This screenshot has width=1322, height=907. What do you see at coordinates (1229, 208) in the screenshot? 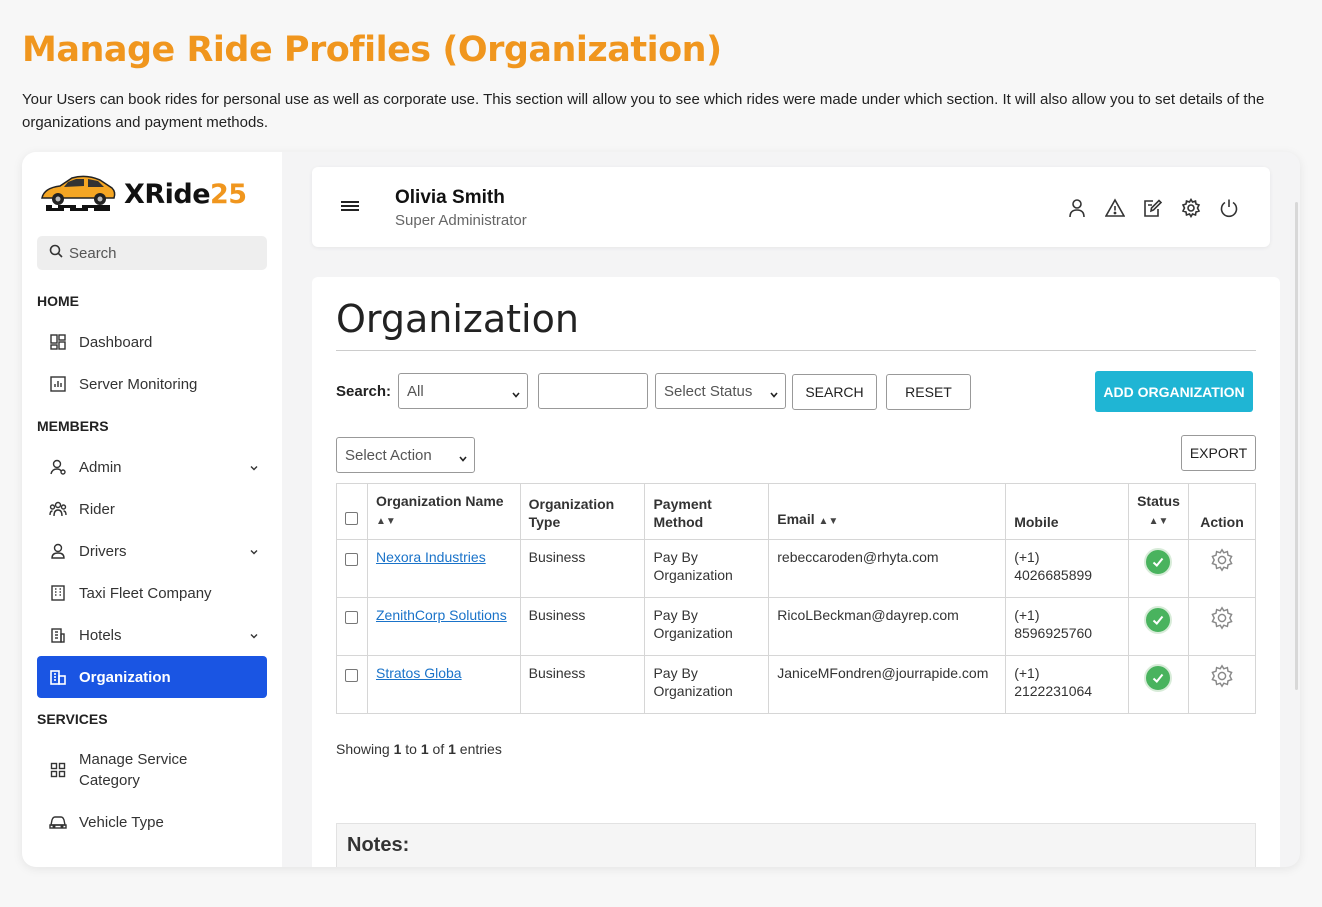
I see `power-icon` at bounding box center [1229, 208].